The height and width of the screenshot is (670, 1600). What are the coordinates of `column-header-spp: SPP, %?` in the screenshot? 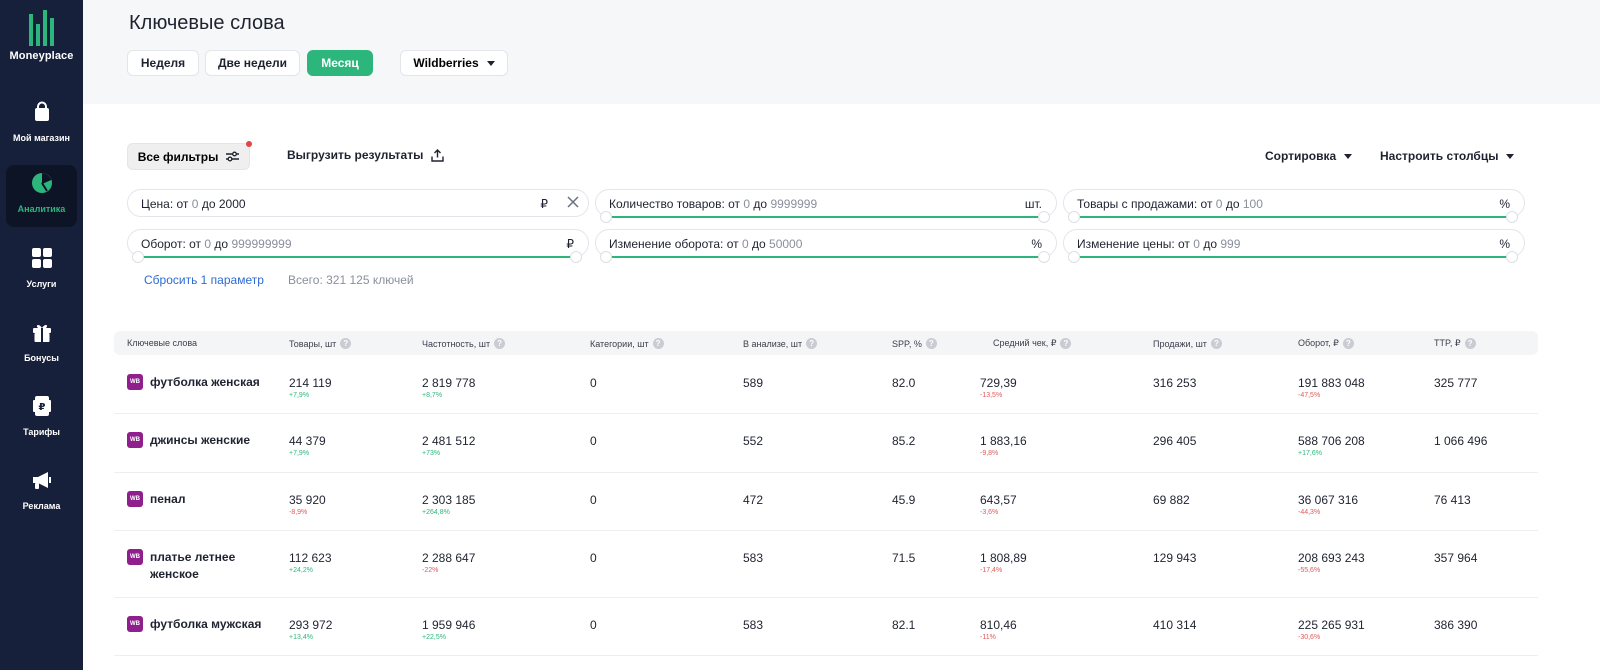 It's located at (914, 343).